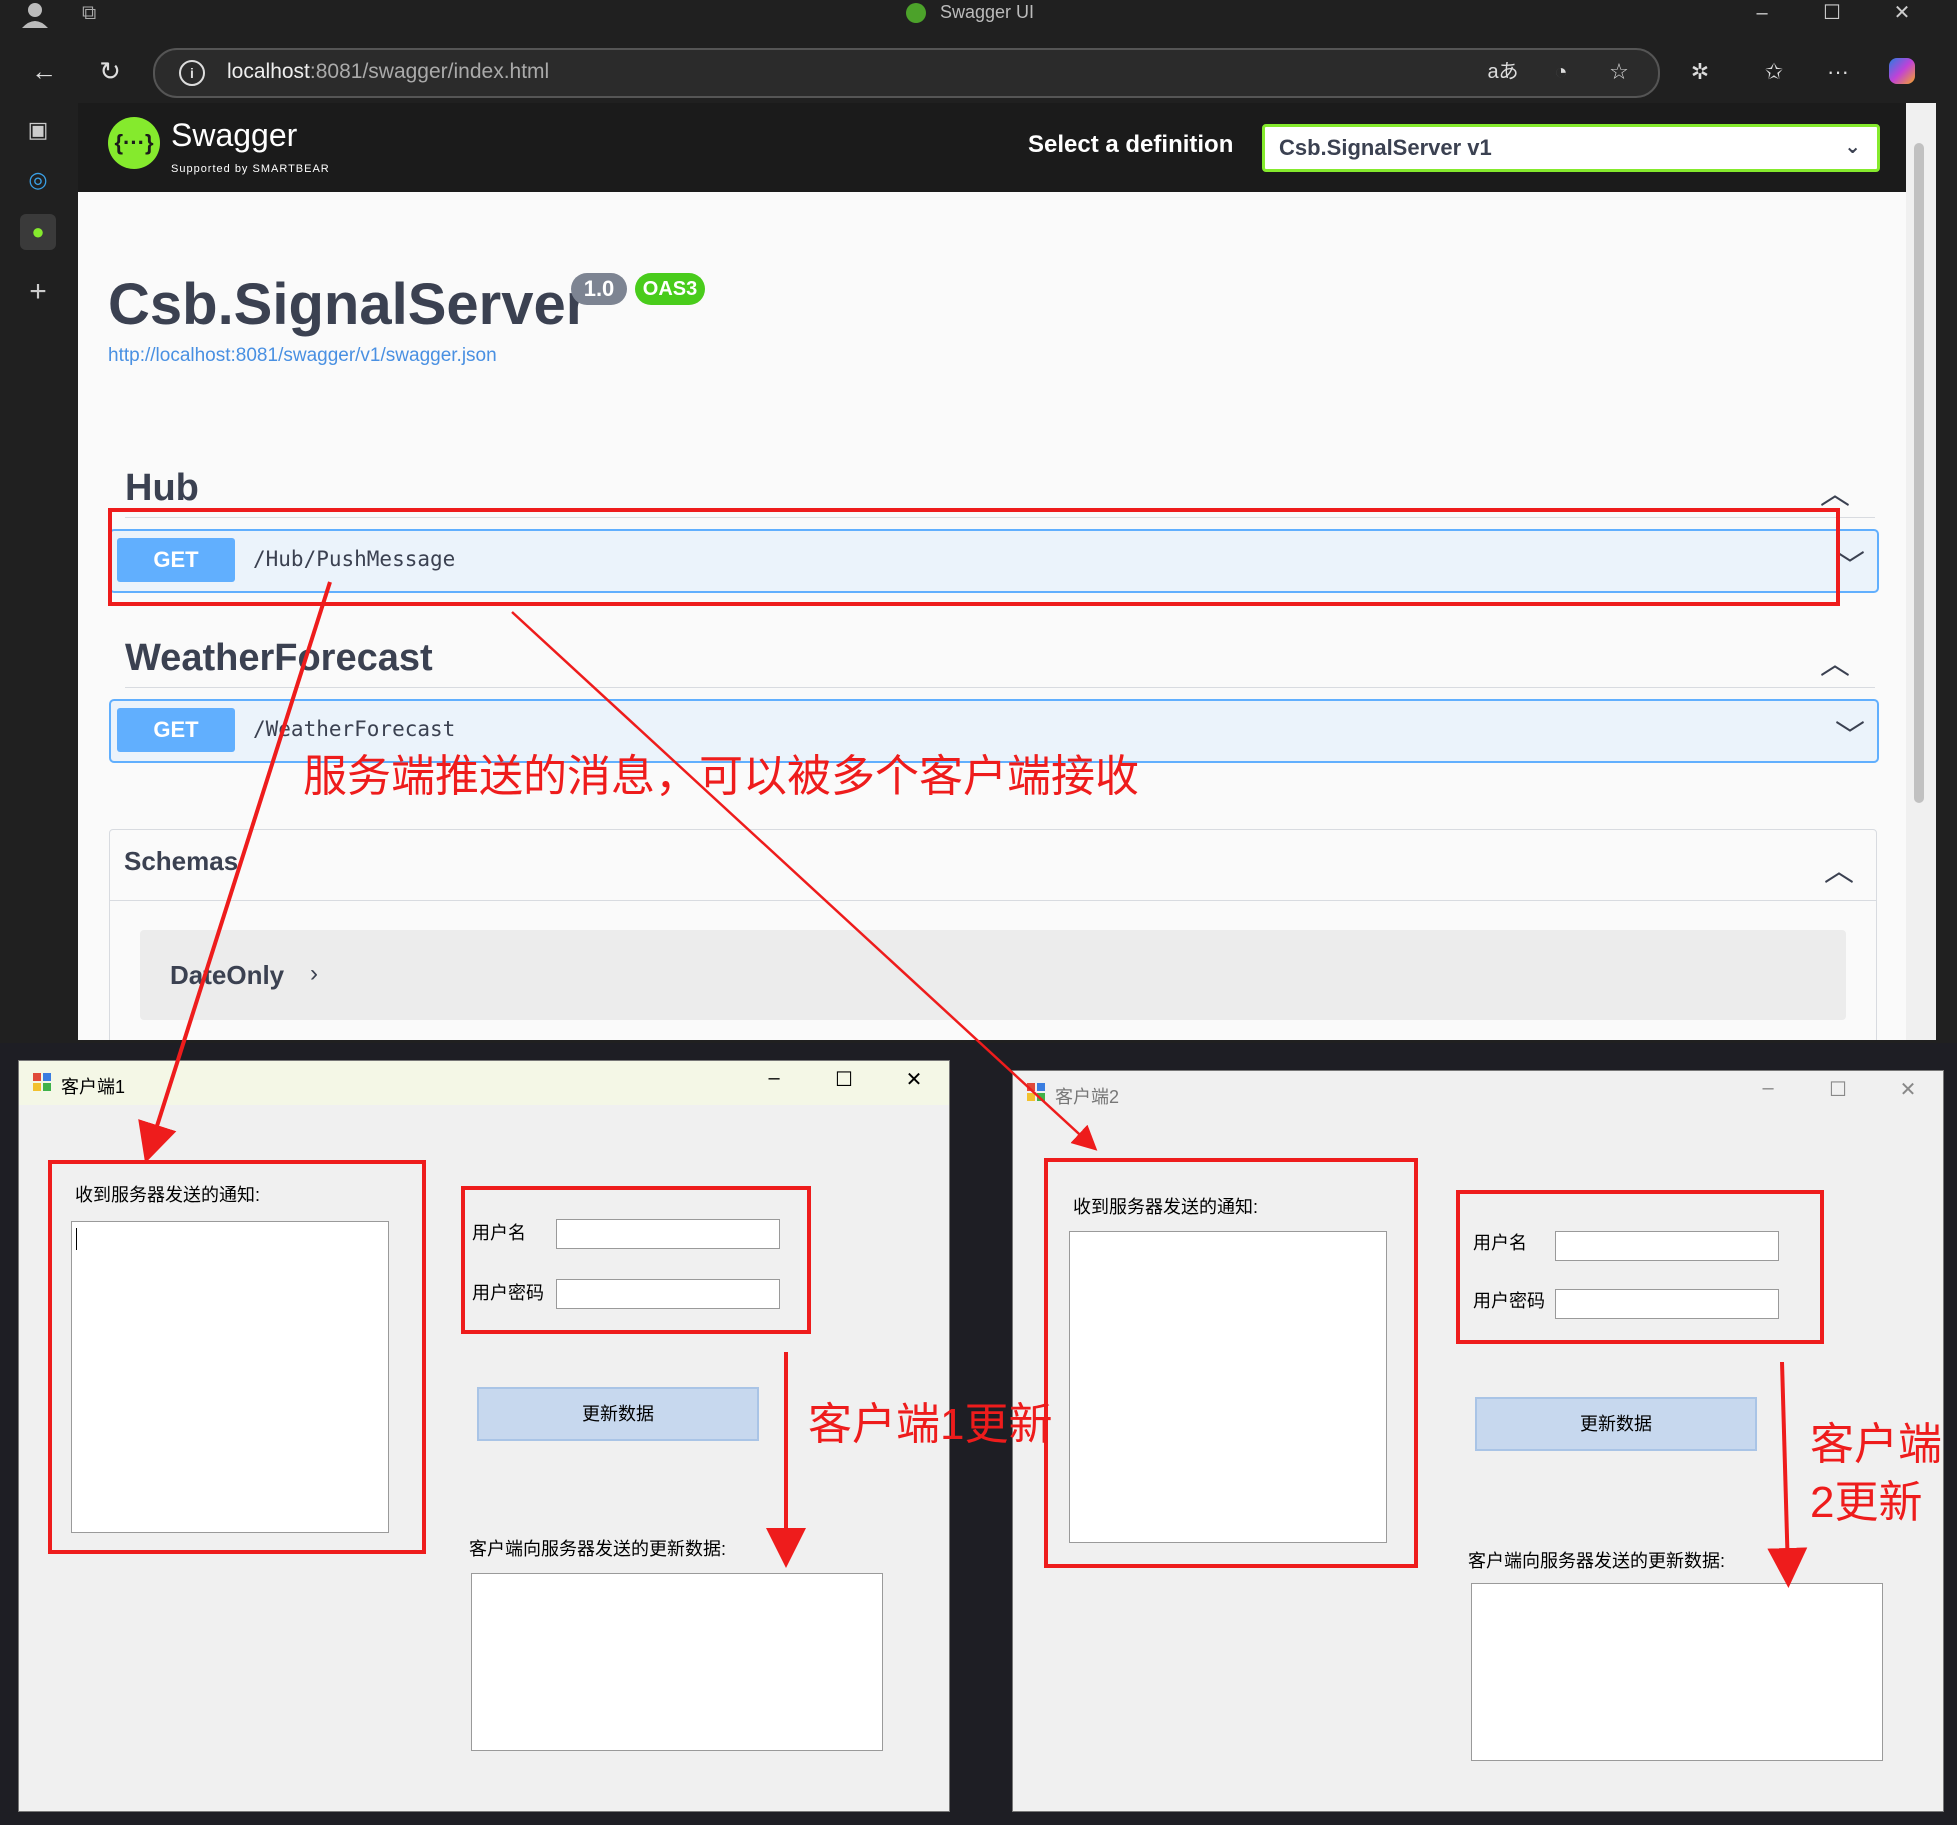  What do you see at coordinates (235, 872) in the screenshot?
I see `arrow-to-client1` at bounding box center [235, 872].